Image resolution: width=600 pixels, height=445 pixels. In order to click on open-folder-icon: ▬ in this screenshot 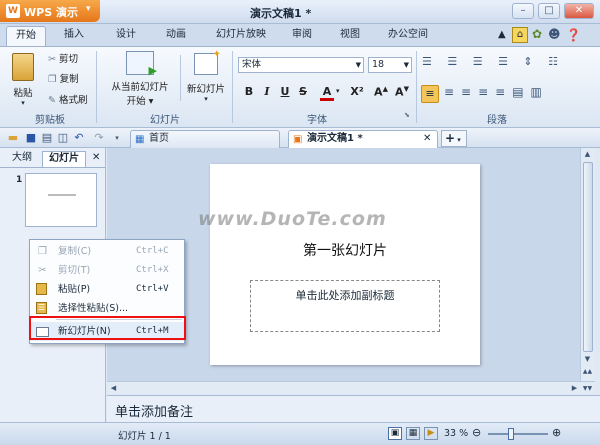, I will do `click(13, 138)`.